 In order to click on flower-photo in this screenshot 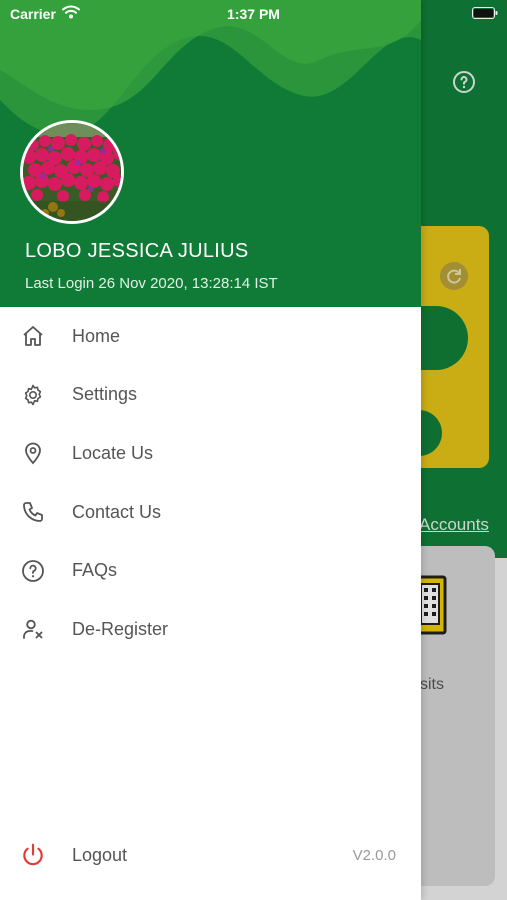, I will do `click(72, 172)`.